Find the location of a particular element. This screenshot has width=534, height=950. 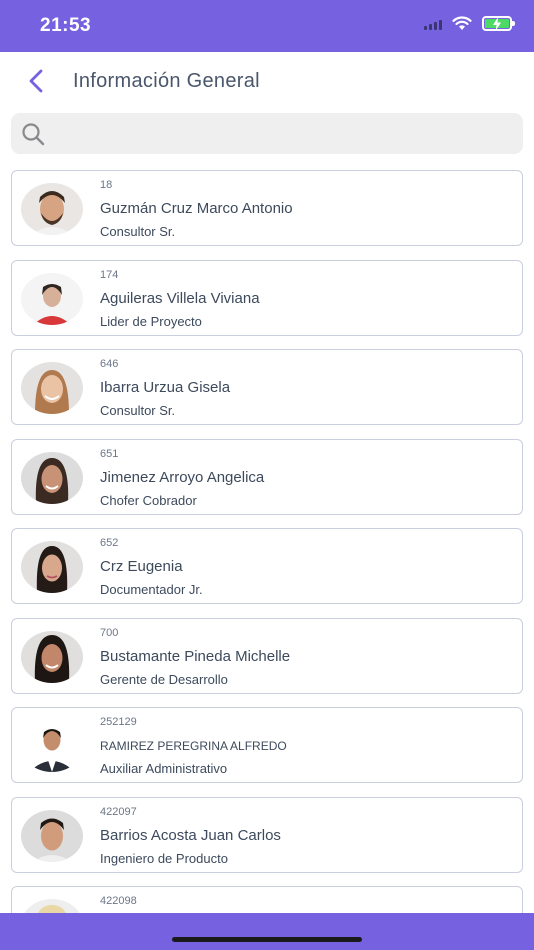

battery-charging-icon is located at coordinates (498, 23).